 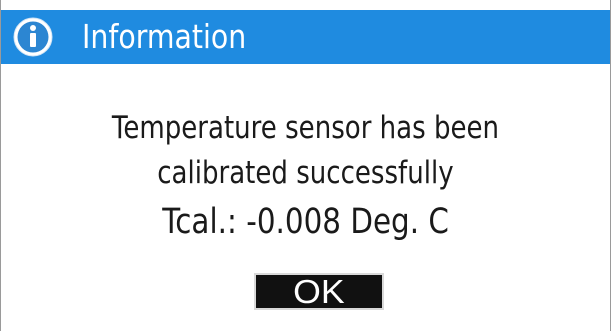 What do you see at coordinates (319, 291) in the screenshot?
I see `ok-button: OK` at bounding box center [319, 291].